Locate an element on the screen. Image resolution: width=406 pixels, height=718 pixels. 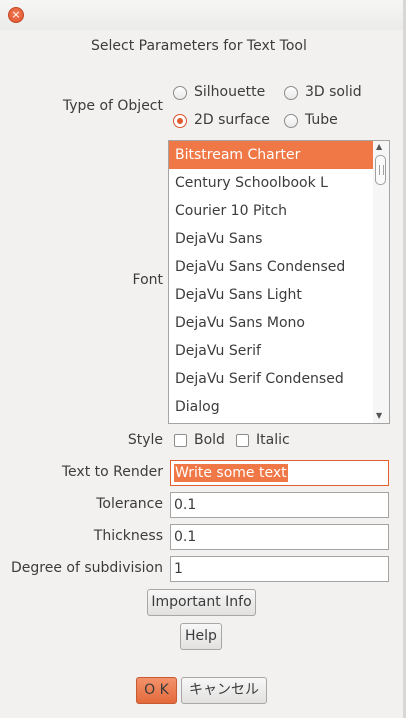
font-list-item: DejaVu Sans Mono is located at coordinates (271, 323).